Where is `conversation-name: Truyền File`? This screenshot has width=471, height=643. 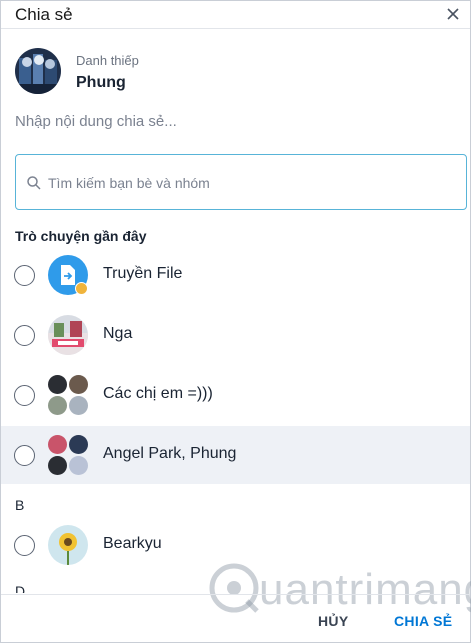 conversation-name: Truyền File is located at coordinates (143, 273).